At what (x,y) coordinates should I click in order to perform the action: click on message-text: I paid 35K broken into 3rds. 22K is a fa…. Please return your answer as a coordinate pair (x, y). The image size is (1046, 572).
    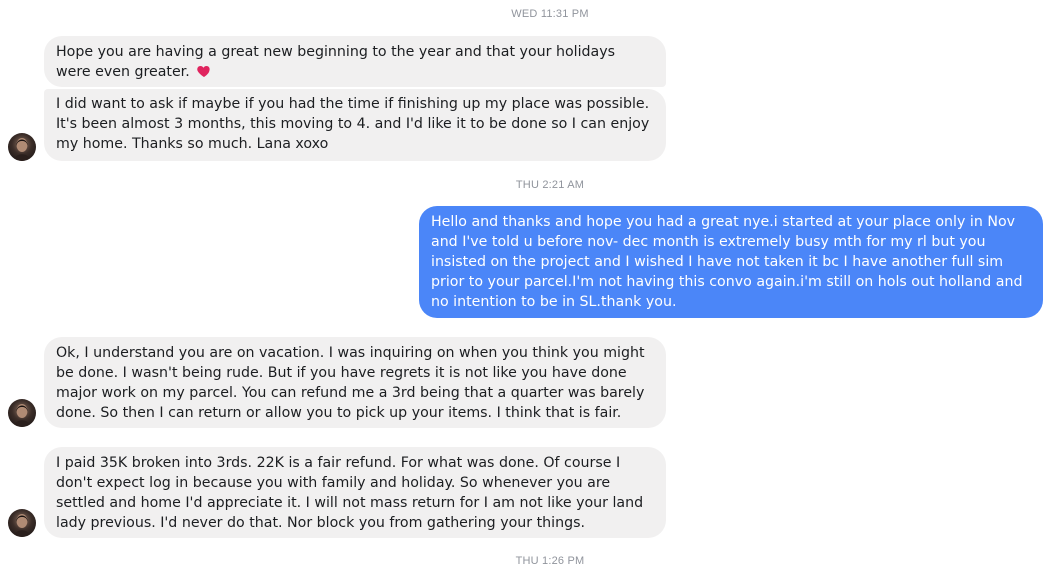
    Looking at the image, I should click on (350, 493).